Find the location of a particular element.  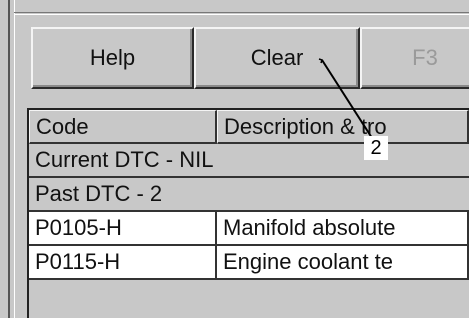

panel-divider is located at coordinates (241, 12).